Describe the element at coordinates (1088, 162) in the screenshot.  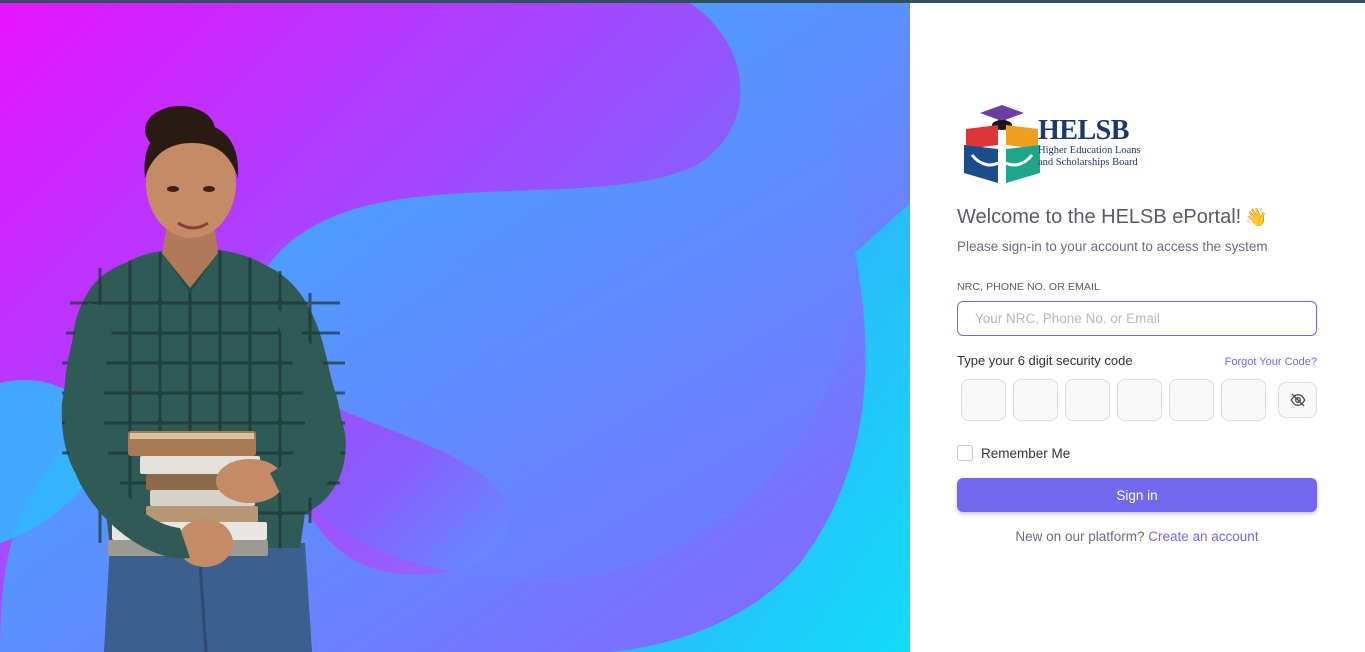
I see `brand-subtitle-line2: and Scholarships Board` at that location.